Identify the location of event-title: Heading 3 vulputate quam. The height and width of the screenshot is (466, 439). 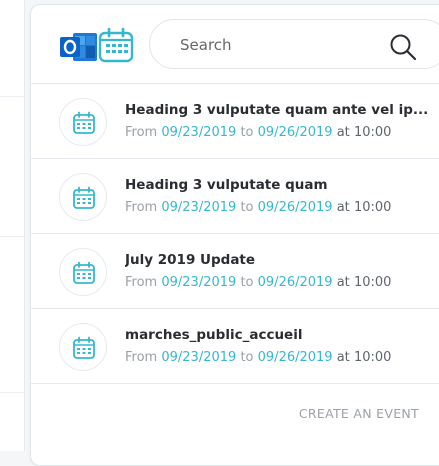
(282, 185).